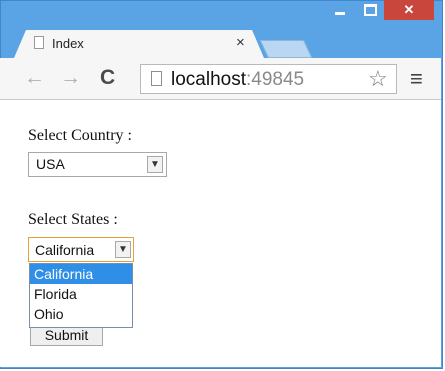 This screenshot has height=371, width=445. Describe the element at coordinates (208, 79) in the screenshot. I see `url-host: localhost` at that location.